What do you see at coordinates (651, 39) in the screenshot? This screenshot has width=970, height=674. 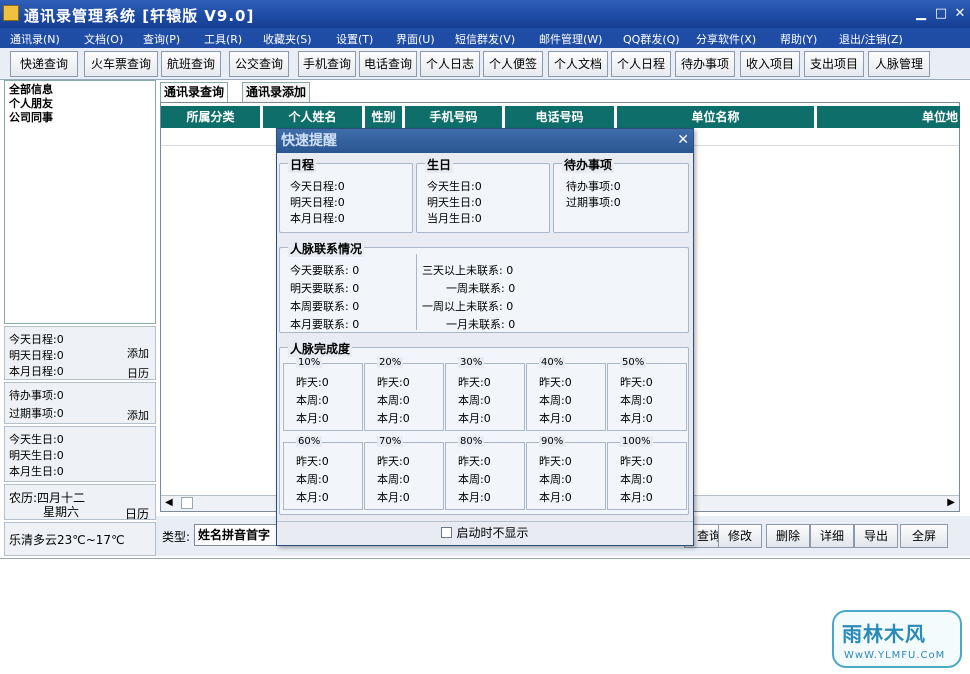 I see `menu-item: QQ群发(Q)` at bounding box center [651, 39].